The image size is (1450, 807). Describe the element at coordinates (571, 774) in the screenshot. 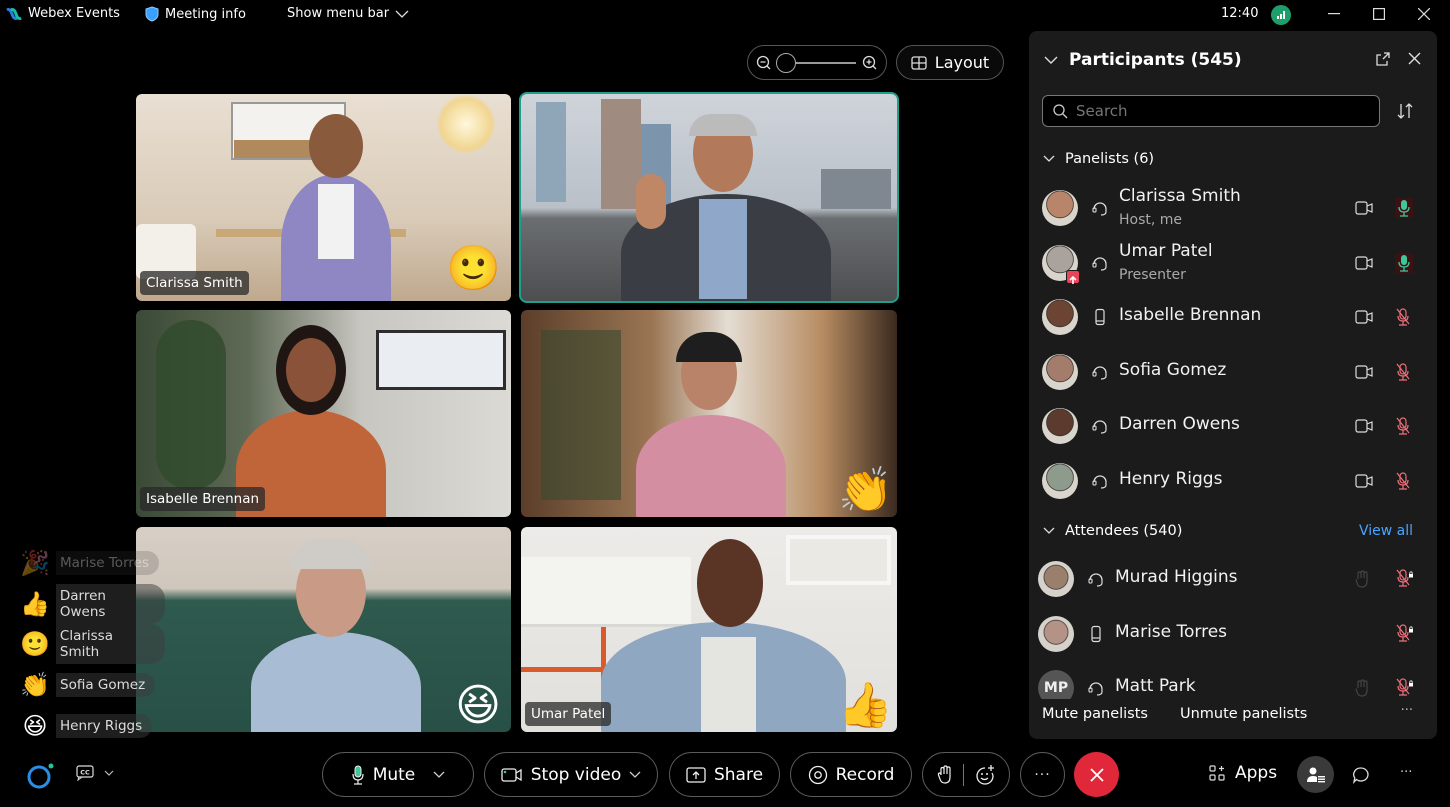

I see `stop-video-button: Stop video` at that location.